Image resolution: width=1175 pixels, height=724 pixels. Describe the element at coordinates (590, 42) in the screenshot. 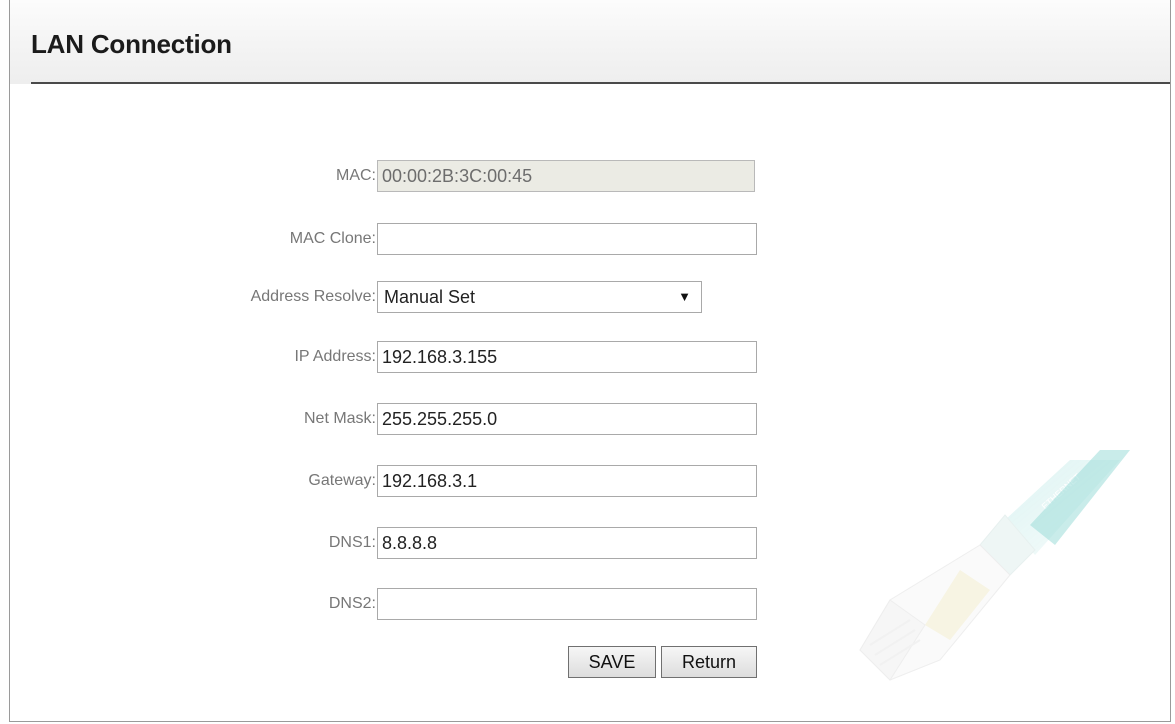

I see `panel-header: LAN Connection` at that location.